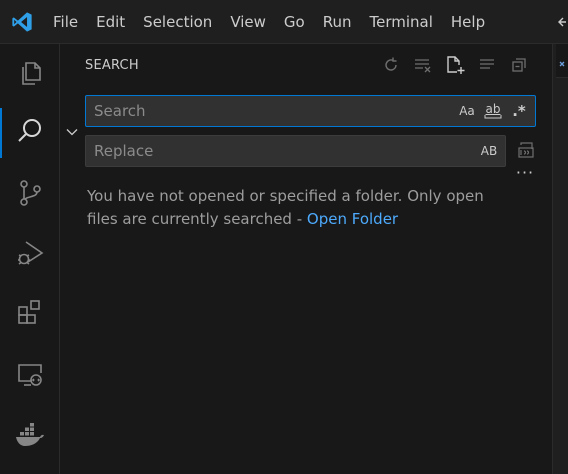 Image resolution: width=568 pixels, height=474 pixels. What do you see at coordinates (30, 73) in the screenshot?
I see `explorer-icon` at bounding box center [30, 73].